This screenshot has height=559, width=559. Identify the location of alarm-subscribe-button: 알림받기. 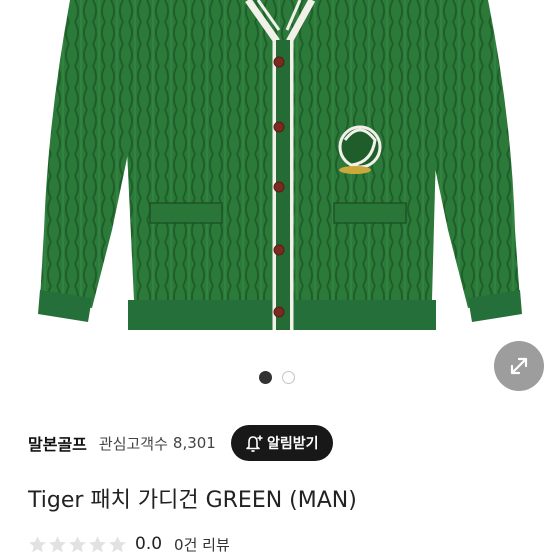
(282, 443).